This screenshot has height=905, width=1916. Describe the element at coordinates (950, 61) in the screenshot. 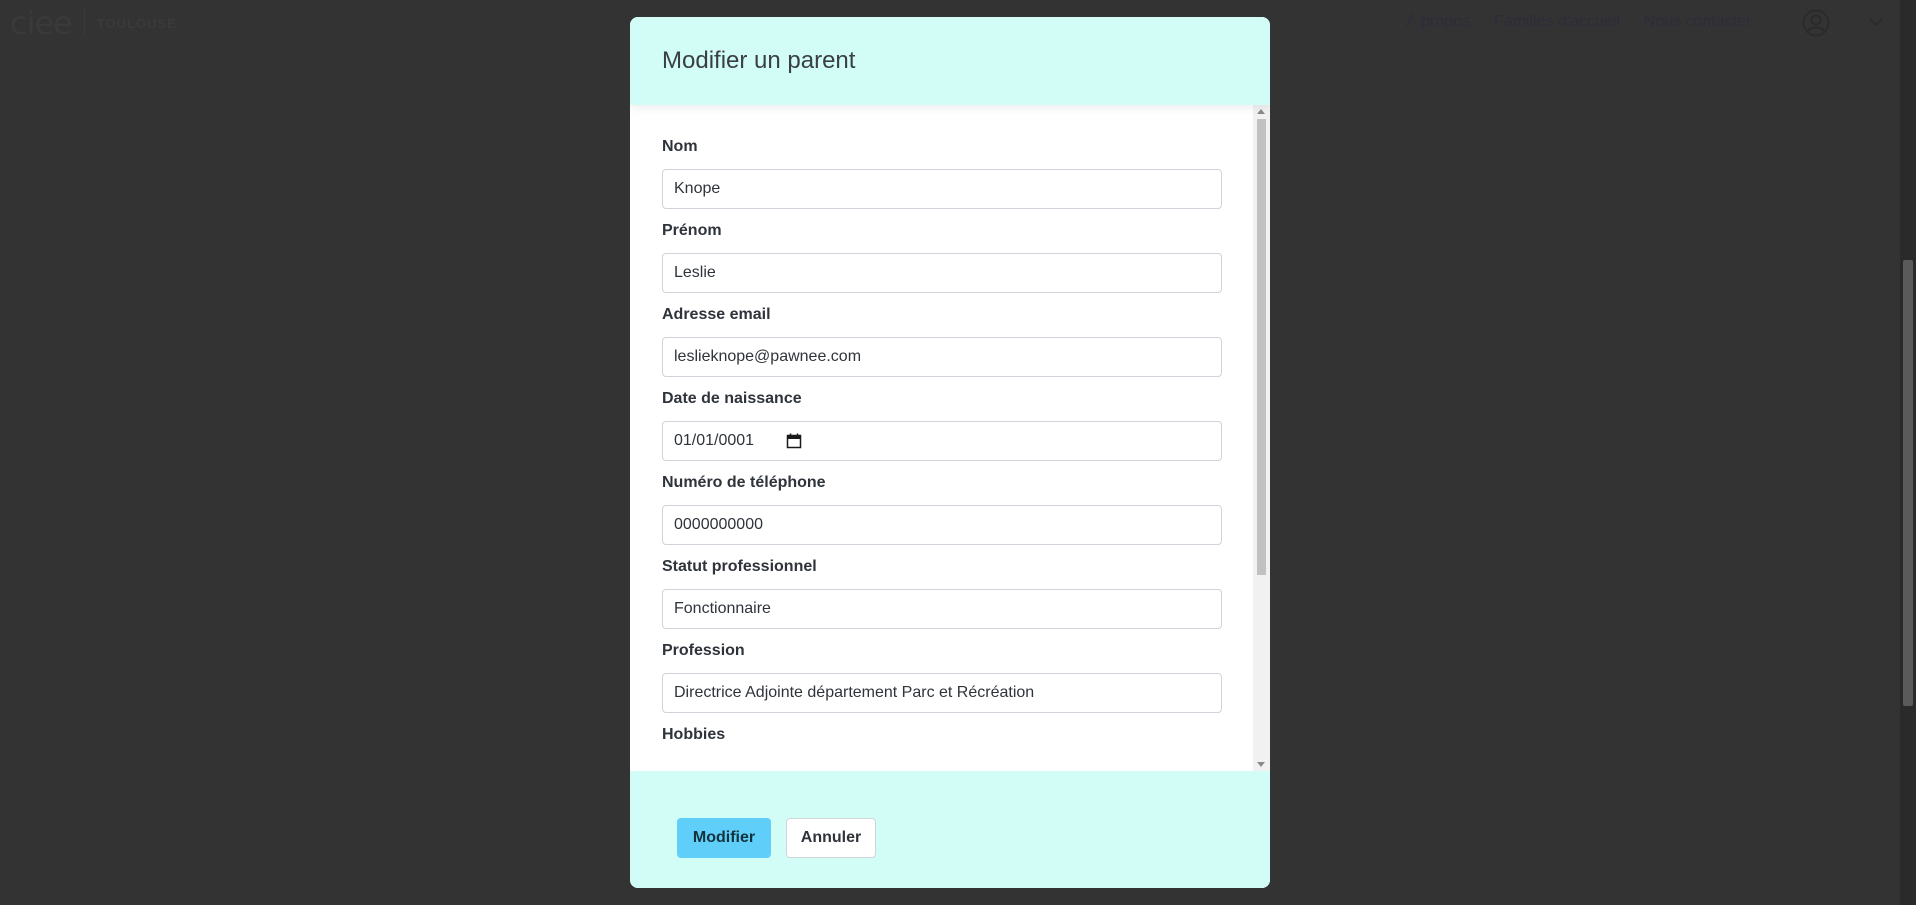

I see `modal-header: Modifier un parent` at that location.